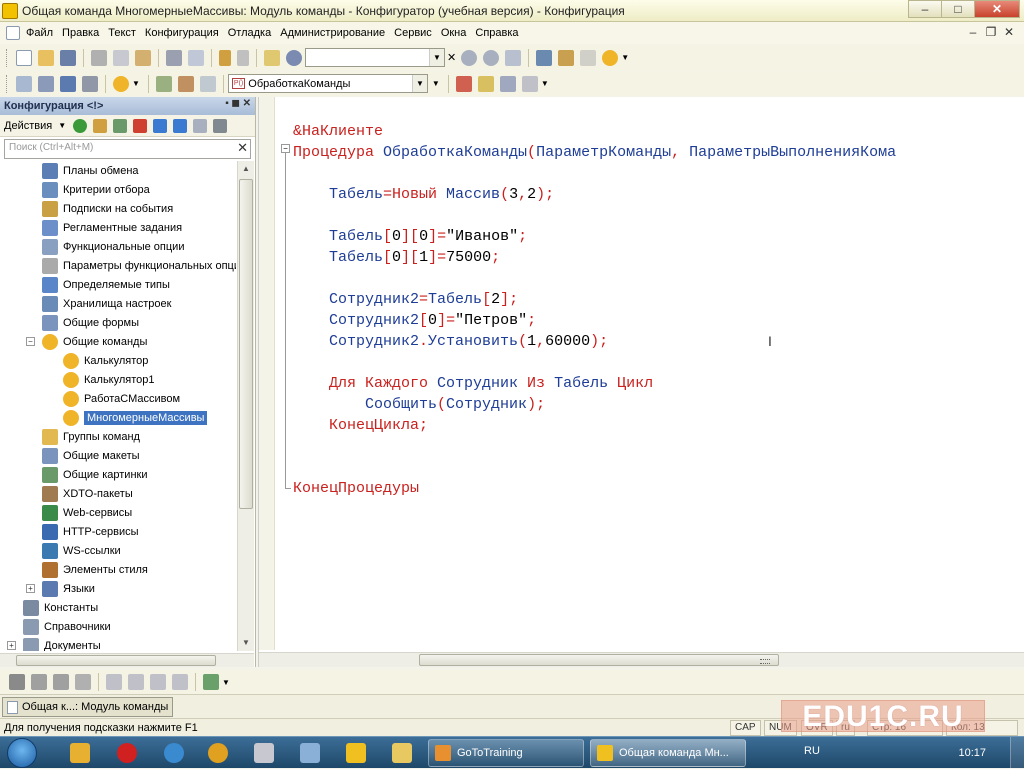 The image size is (1024, 769). What do you see at coordinates (264, 753) in the screenshot?
I see `calculator-icon` at bounding box center [264, 753].